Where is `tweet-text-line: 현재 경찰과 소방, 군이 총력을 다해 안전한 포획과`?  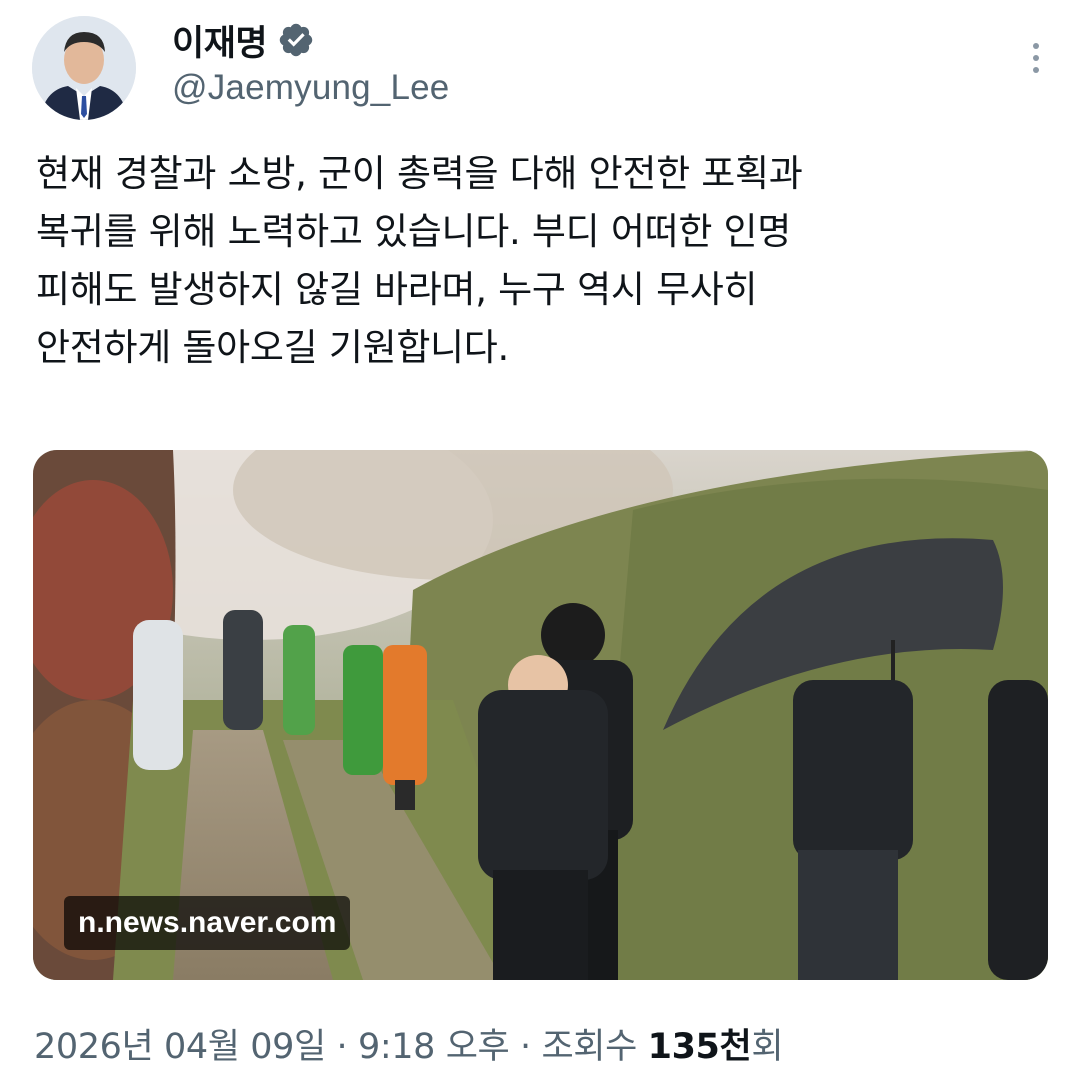
tweet-text-line: 현재 경찰과 소방, 군이 총력을 다해 안전한 포획과 is located at coordinates (419, 173).